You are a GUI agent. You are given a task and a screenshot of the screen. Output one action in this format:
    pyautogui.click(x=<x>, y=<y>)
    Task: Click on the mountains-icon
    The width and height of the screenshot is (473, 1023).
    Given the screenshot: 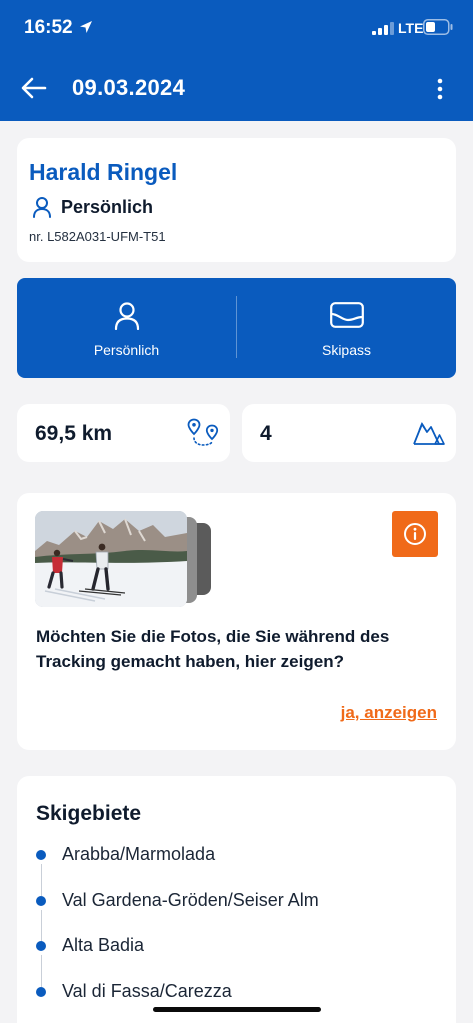 What is the action you would take?
    pyautogui.click(x=429, y=433)
    